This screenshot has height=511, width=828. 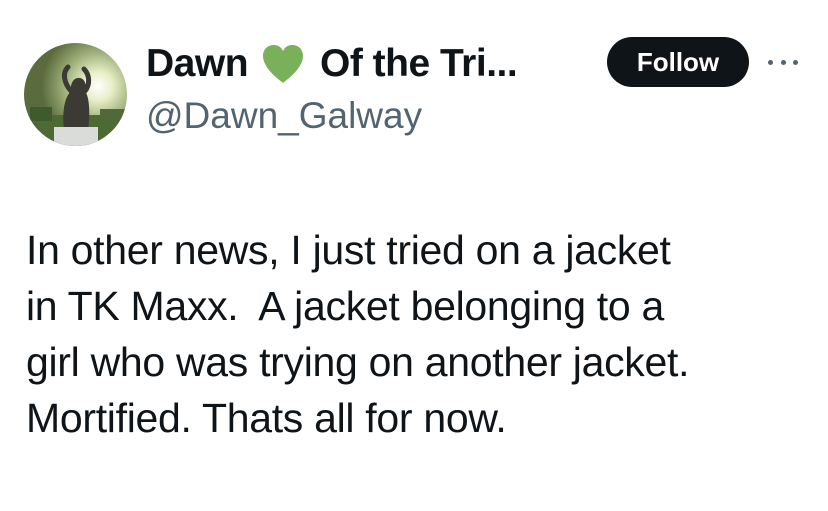 I want to click on tweet-line: girl who was trying on another jacket., so click(x=358, y=362).